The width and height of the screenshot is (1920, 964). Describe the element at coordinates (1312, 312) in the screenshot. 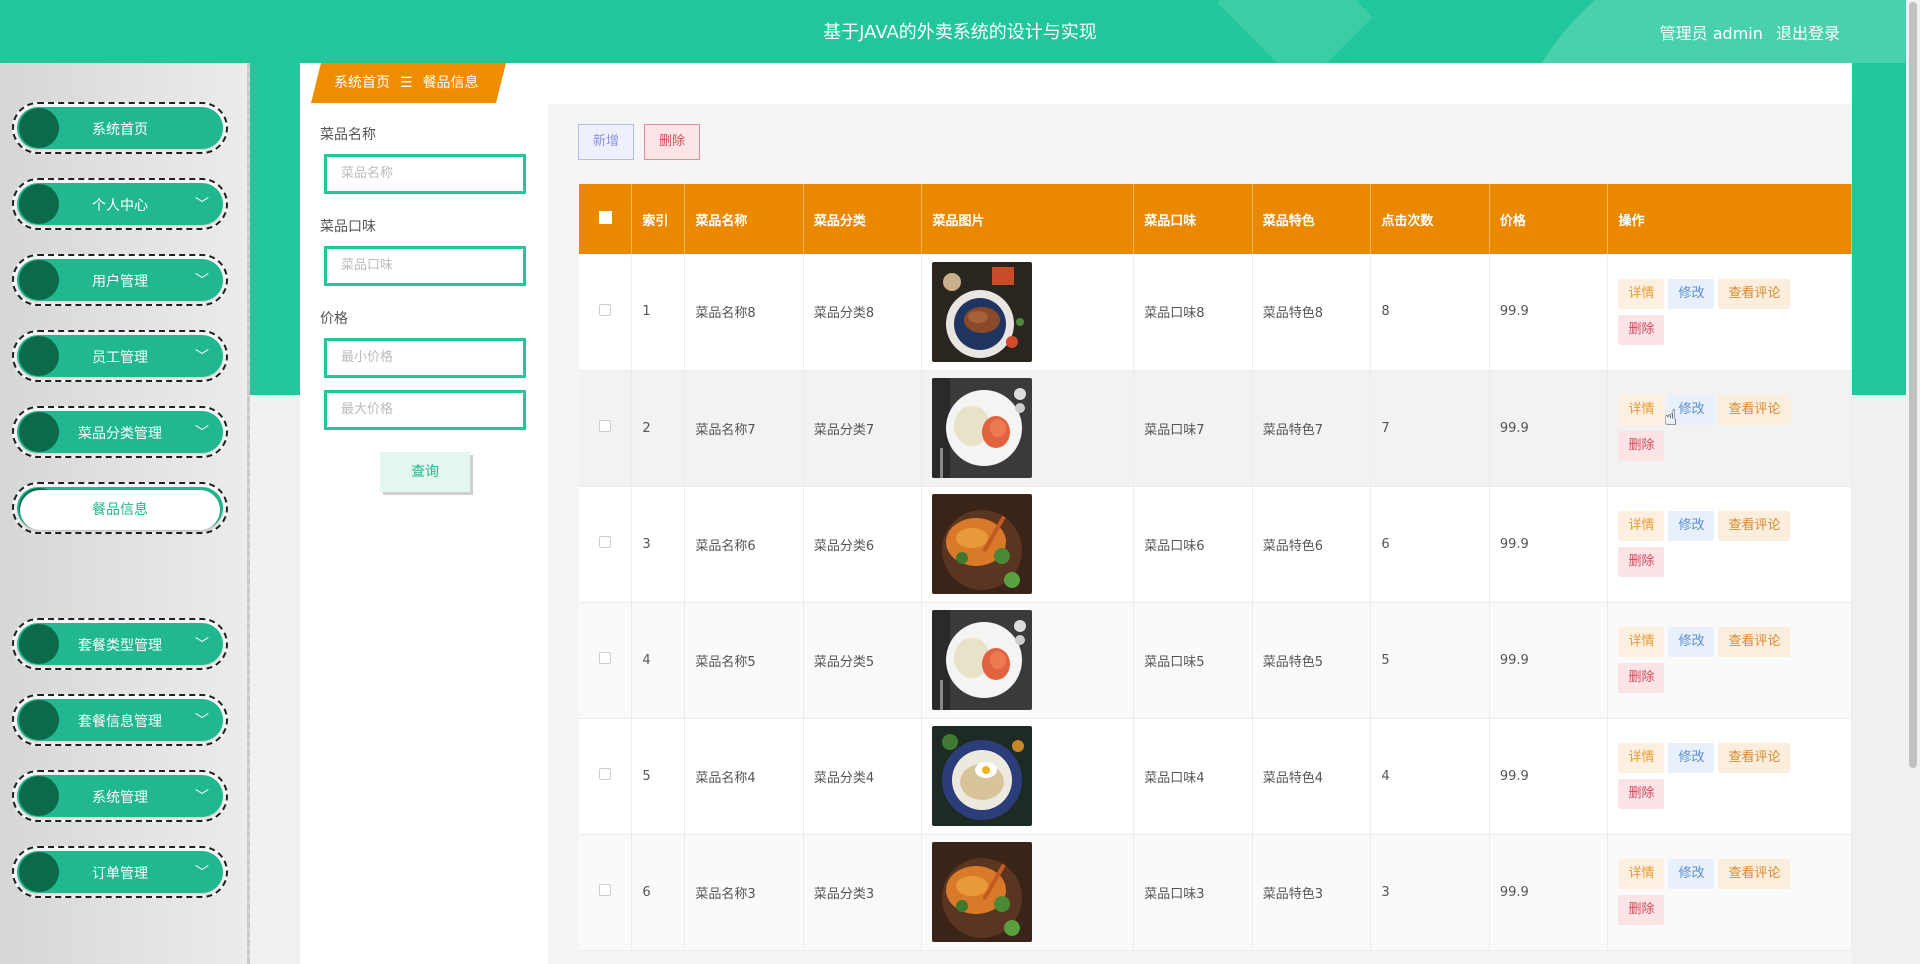

I see `cell-feature: 菜品特色8` at that location.